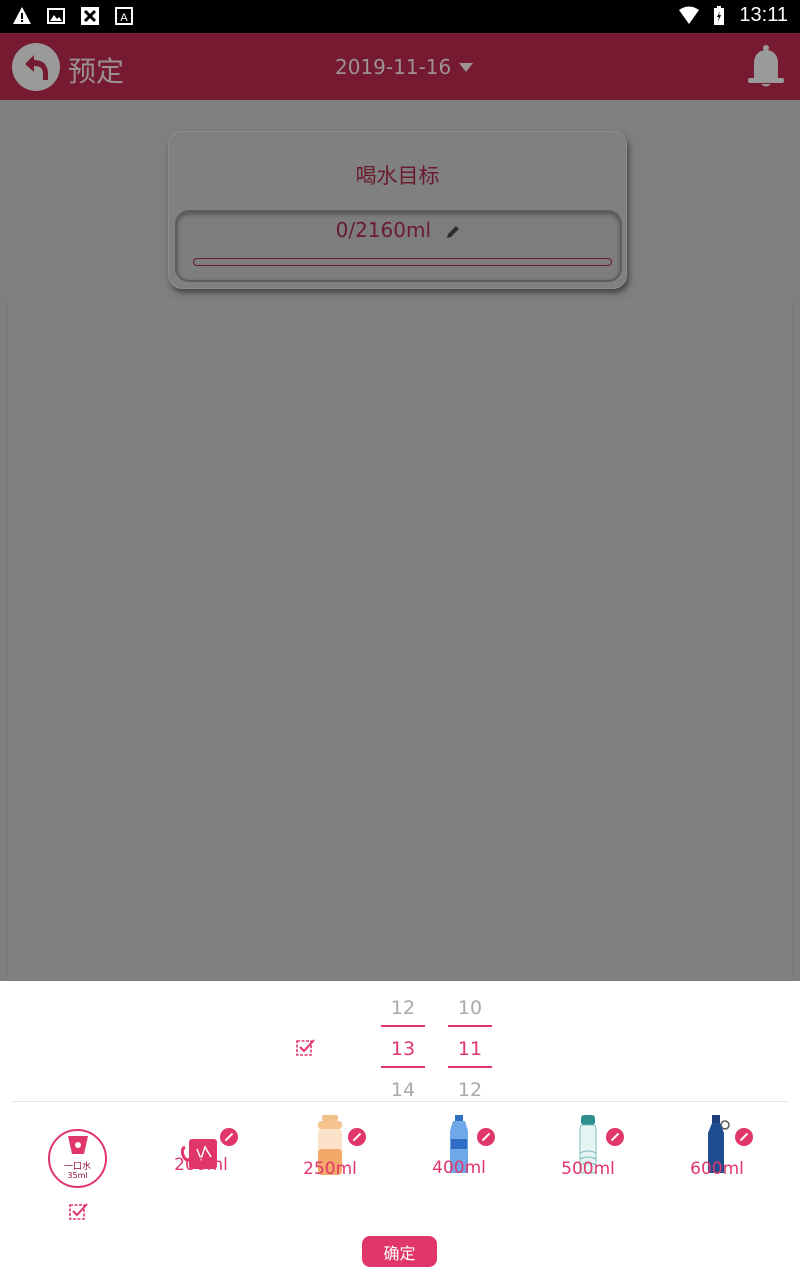 This screenshot has width=800, height=1280. What do you see at coordinates (400, 1101) in the screenshot?
I see `divider` at bounding box center [400, 1101].